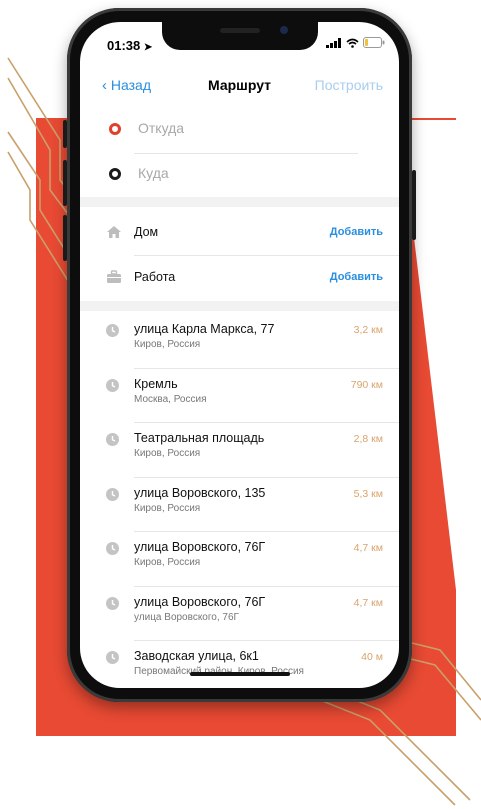 The width and height of the screenshot is (481, 809). Describe the element at coordinates (155, 277) in the screenshot. I see `saved-item-label: Работа` at that location.